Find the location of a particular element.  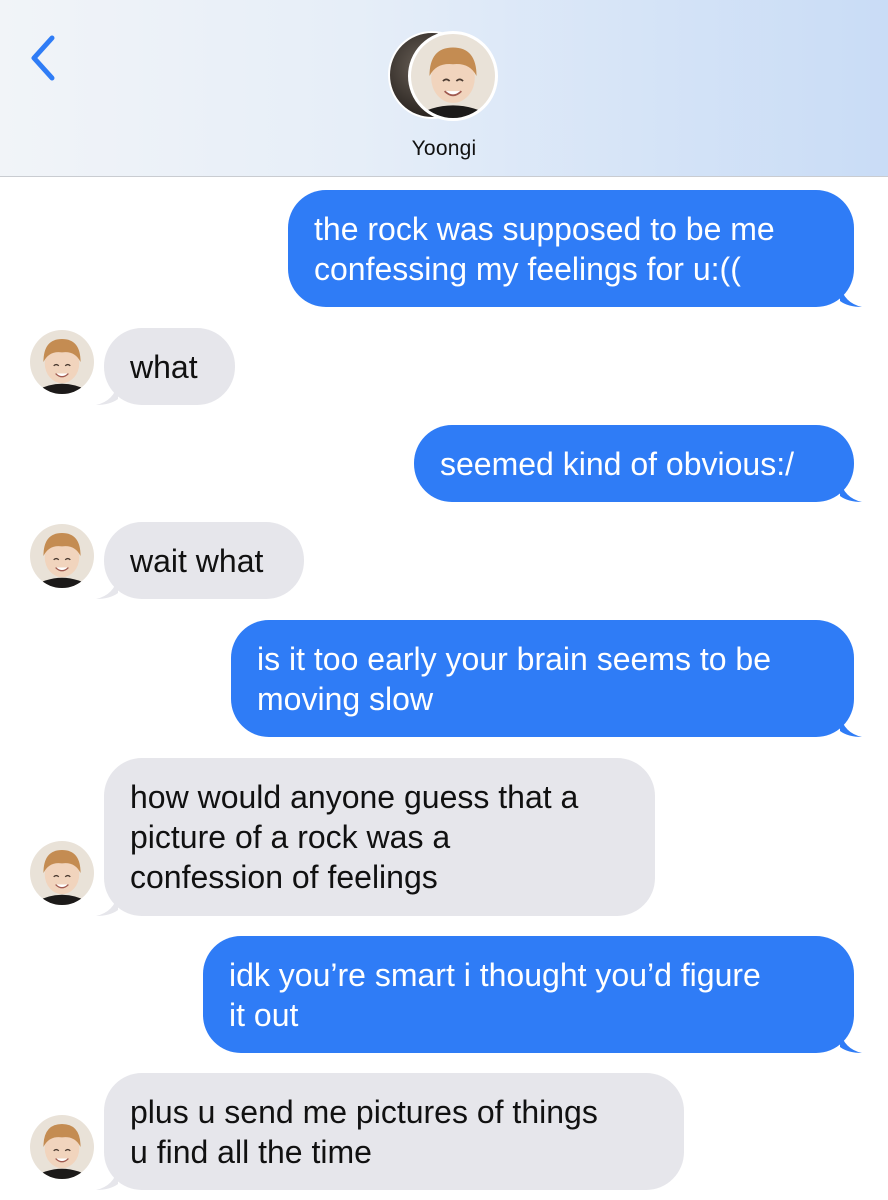

incoming-message-bubble: wait what is located at coordinates (204, 560).